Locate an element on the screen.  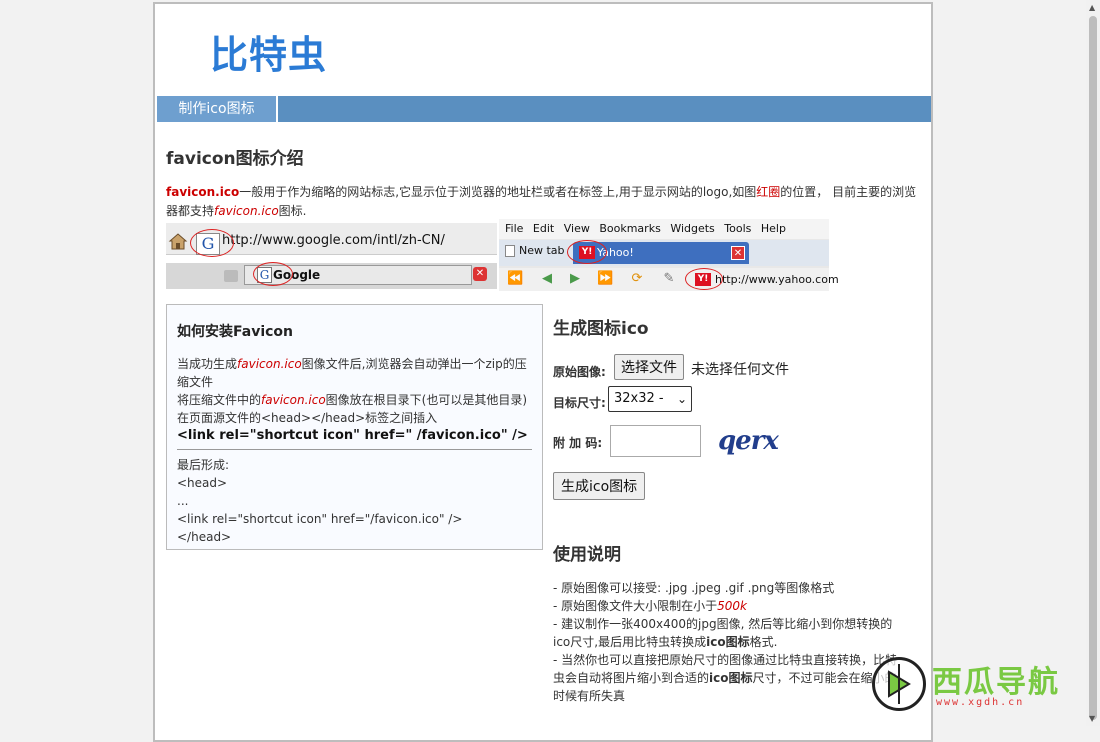
google-tab-bar: G Google ✕ is located at coordinates (331, 275).